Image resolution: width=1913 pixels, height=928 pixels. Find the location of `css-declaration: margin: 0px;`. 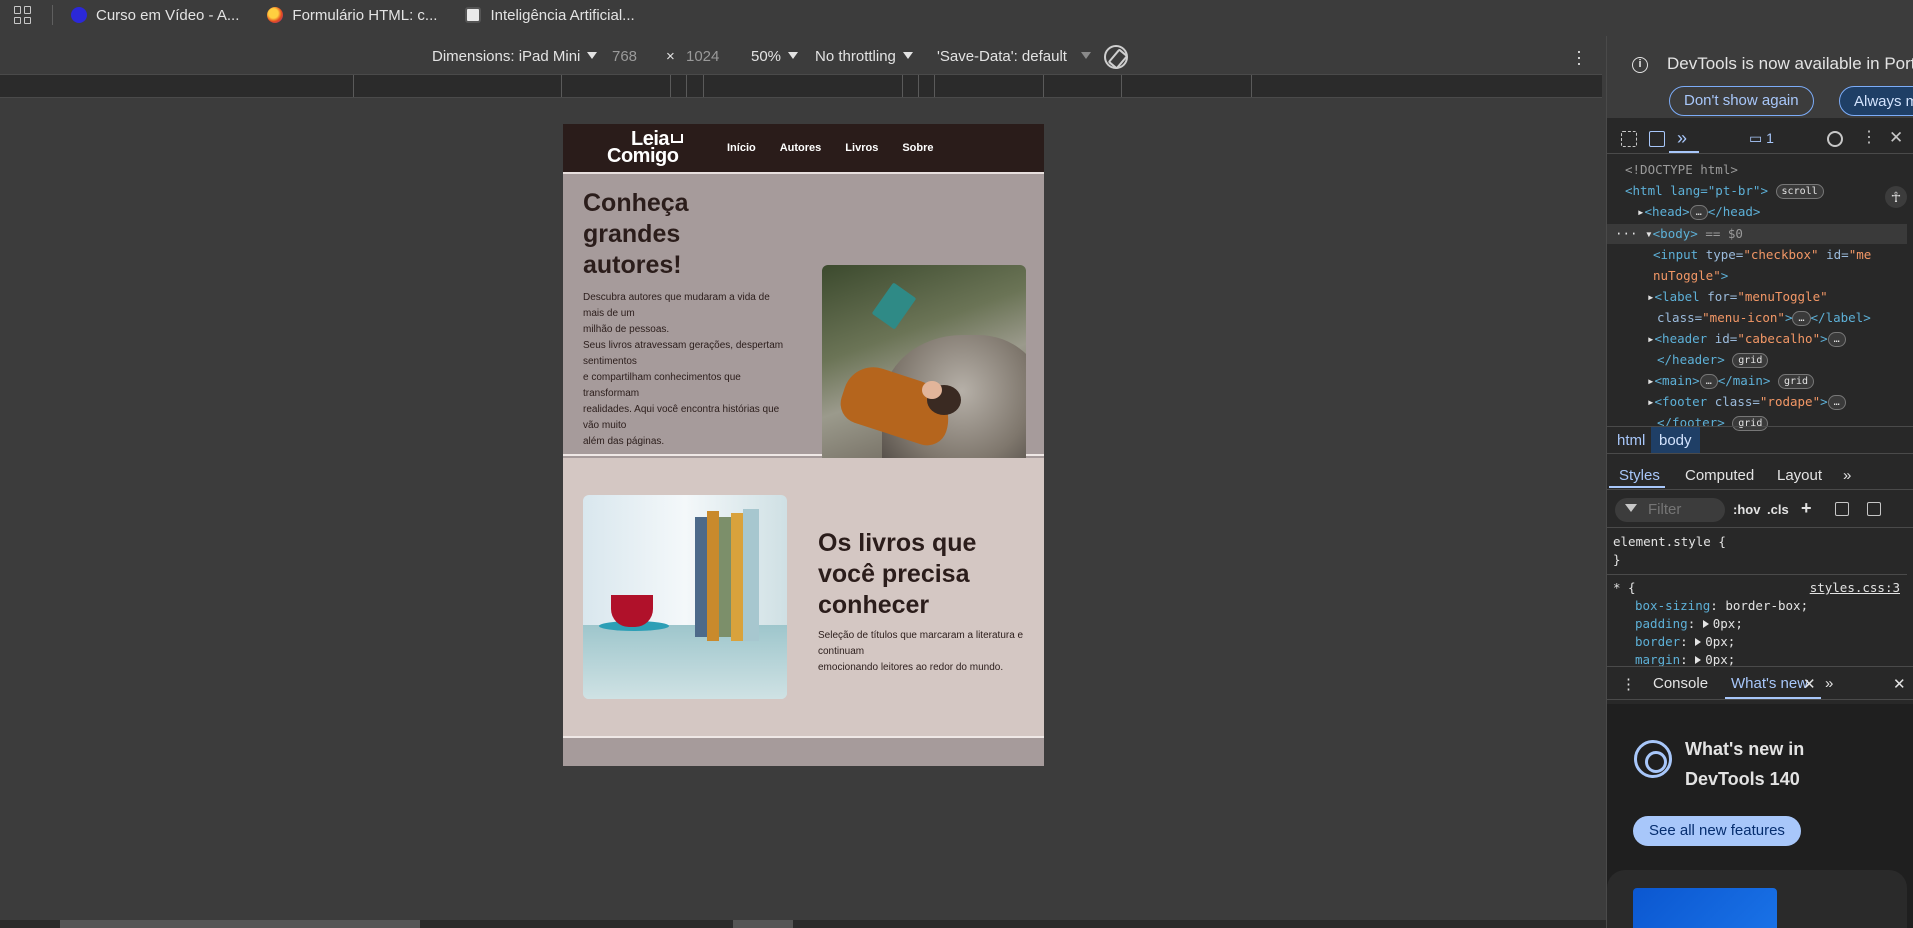

css-declaration: margin: 0px; is located at coordinates (1685, 659).